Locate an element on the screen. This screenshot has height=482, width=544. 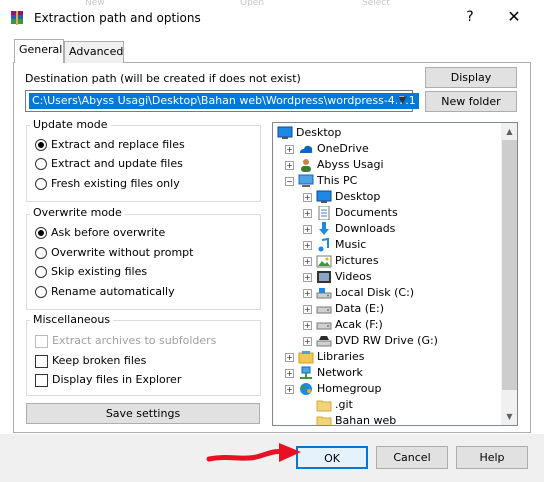
tree-node: + Local Disk (C:) is located at coordinates (358, 293).